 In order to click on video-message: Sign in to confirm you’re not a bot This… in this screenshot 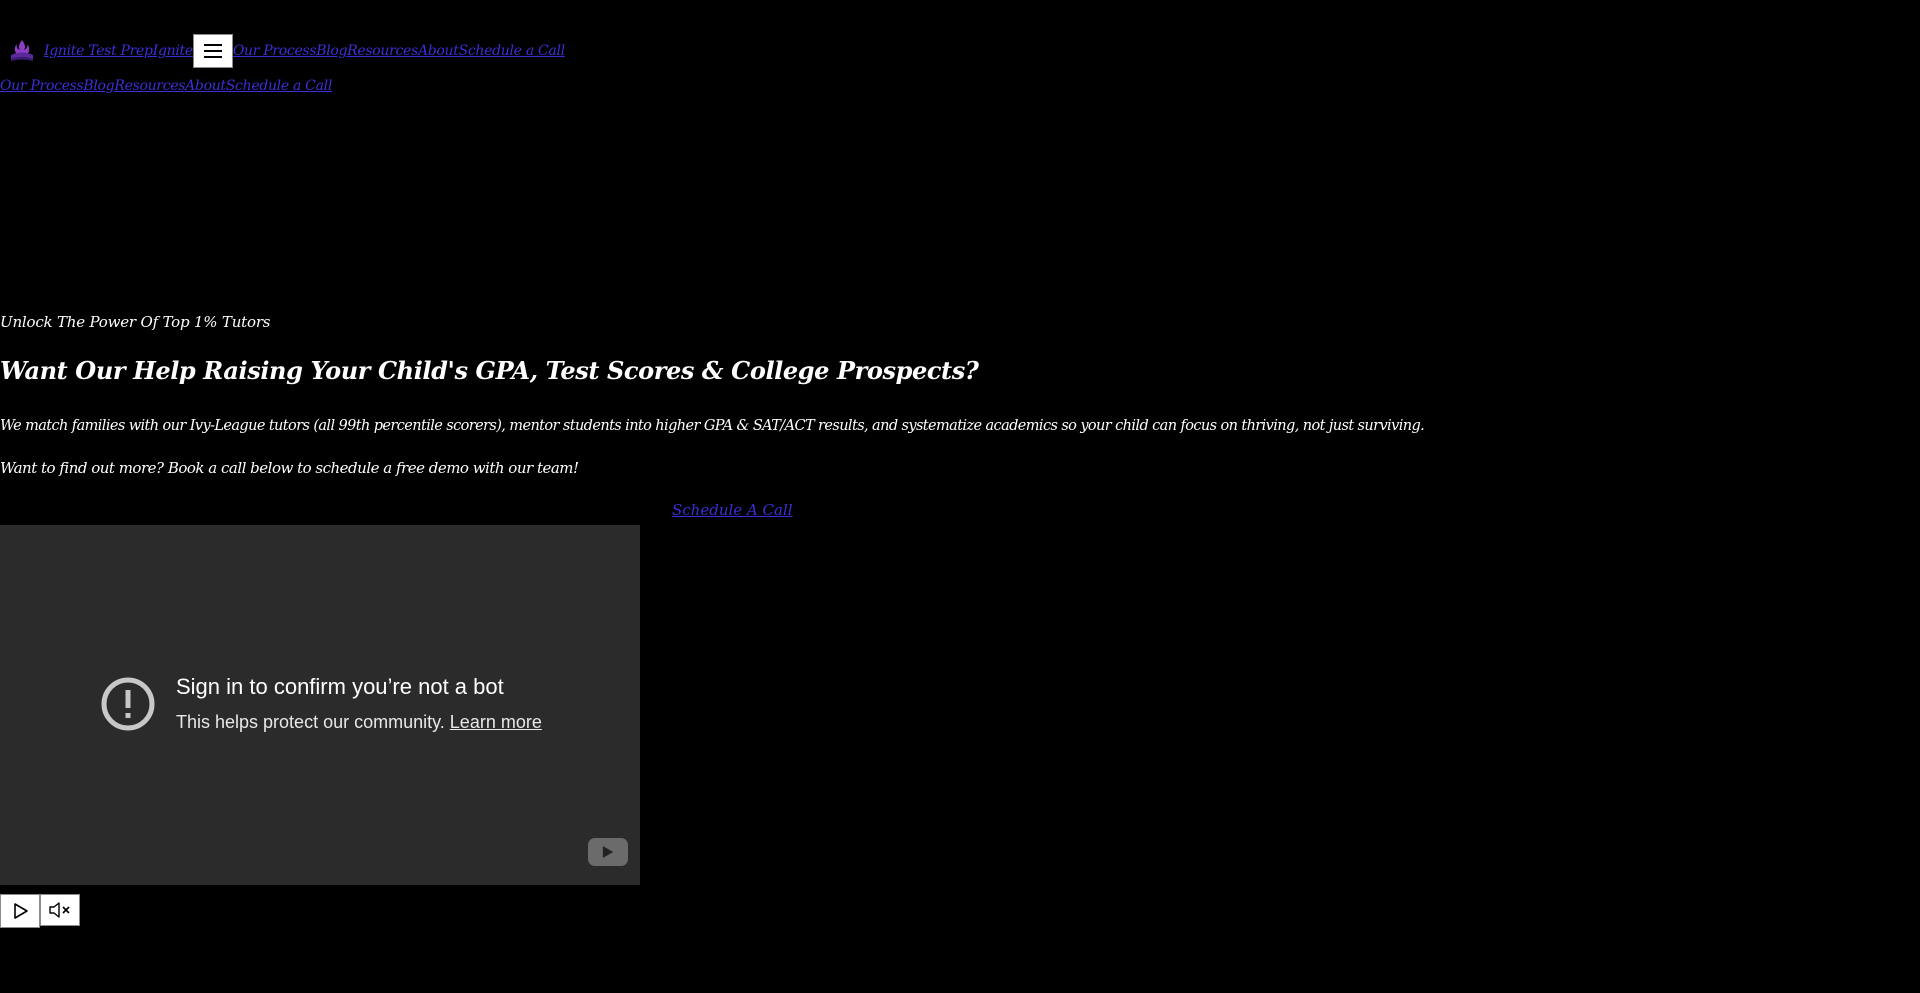, I will do `click(359, 703)`.